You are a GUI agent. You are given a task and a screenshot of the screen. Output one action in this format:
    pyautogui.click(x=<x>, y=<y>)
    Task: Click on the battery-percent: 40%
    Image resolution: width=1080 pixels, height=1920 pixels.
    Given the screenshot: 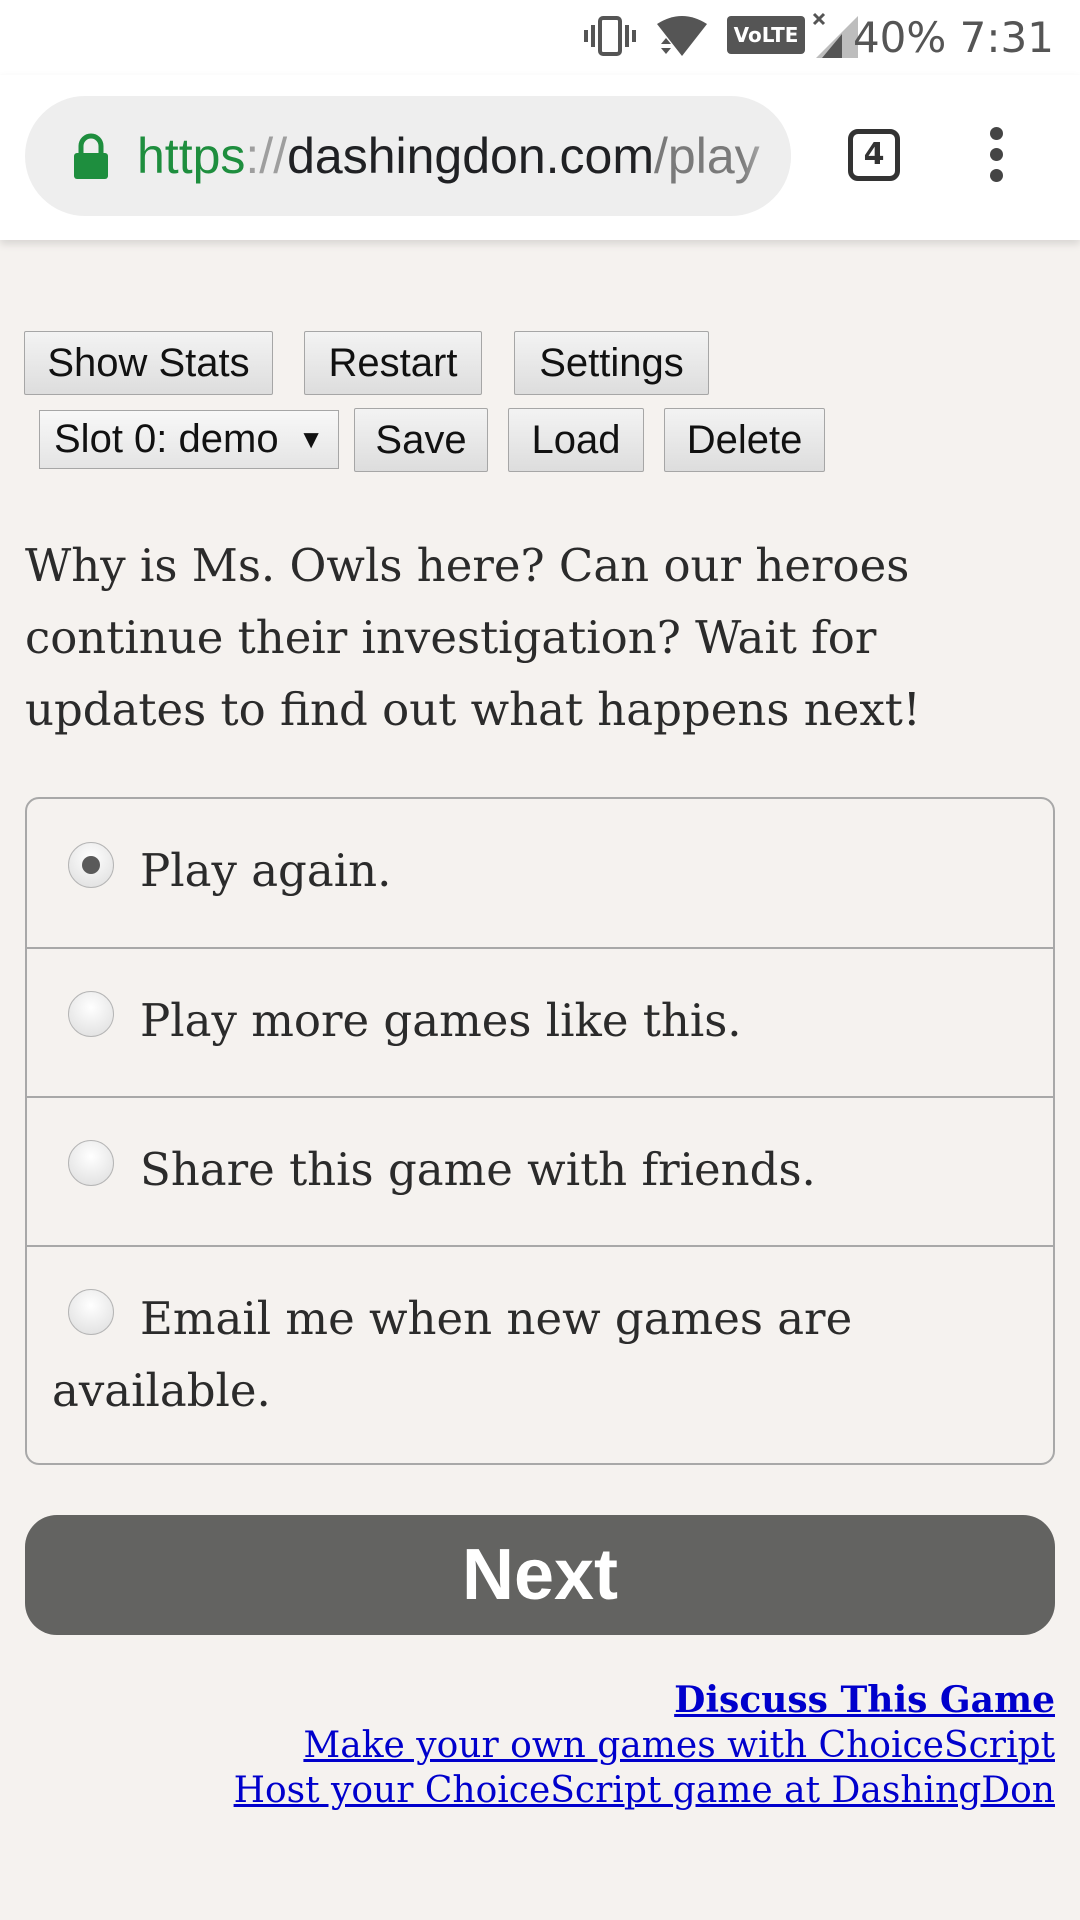 What is the action you would take?
    pyautogui.click(x=899, y=37)
    